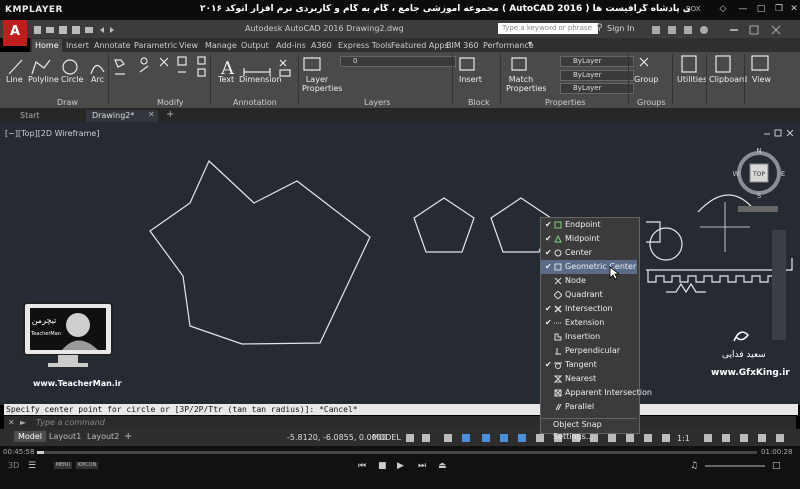 The width and height of the screenshot is (800, 489). What do you see at coordinates (589, 253) in the screenshot?
I see `snap-item-center: ✔ Center` at bounding box center [589, 253].